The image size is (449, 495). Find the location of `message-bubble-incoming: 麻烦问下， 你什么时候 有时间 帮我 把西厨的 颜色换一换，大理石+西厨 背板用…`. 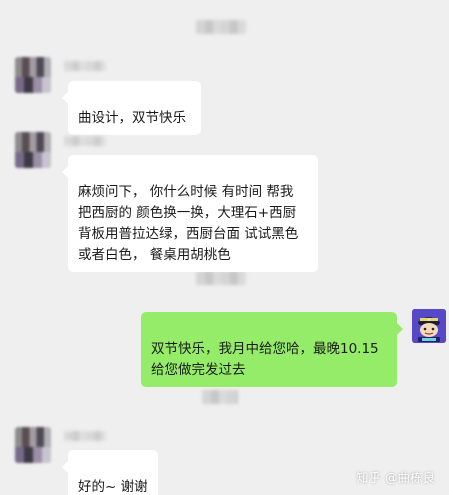

message-bubble-incoming: 麻烦问下， 你什么时候 有时间 帮我 把西厨的 颜色换一换，大理石+西厨 背板用… is located at coordinates (190, 213).